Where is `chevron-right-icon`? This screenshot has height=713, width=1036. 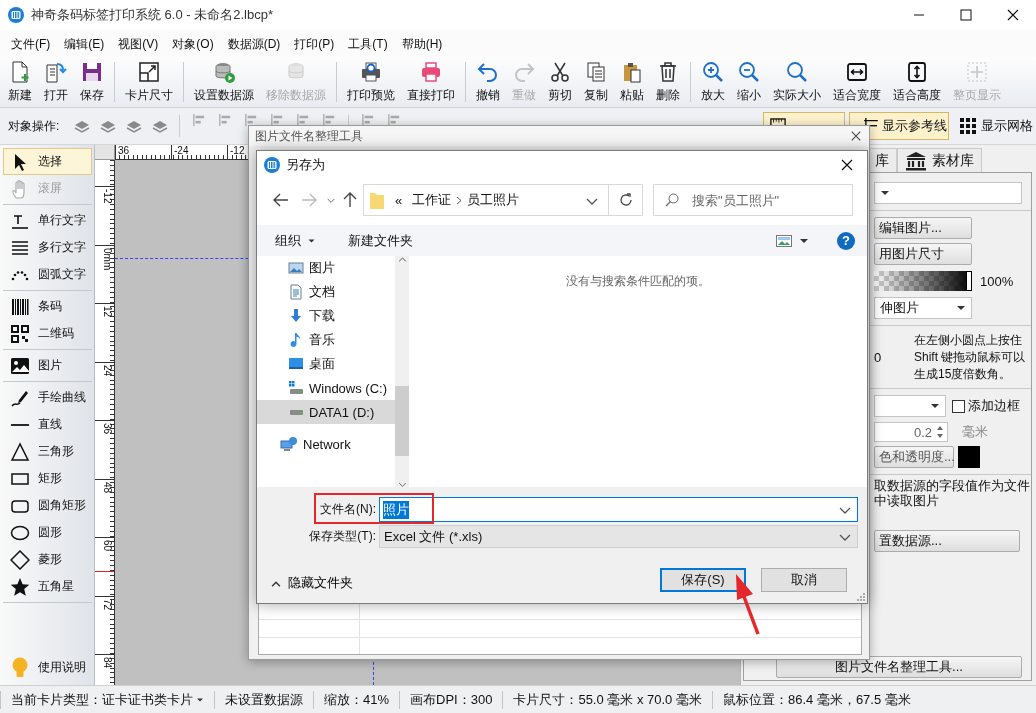
chevron-right-icon is located at coordinates (459, 200).